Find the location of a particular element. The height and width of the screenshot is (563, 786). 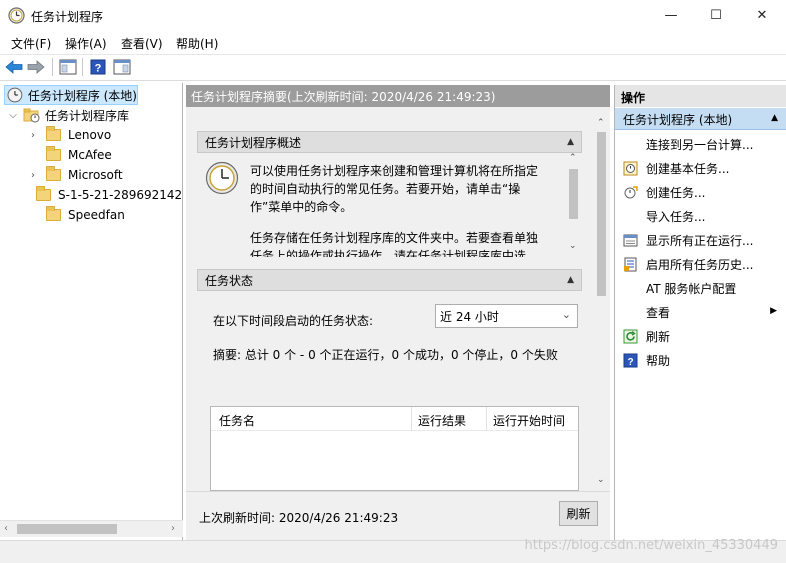

watermark-text: https://blog.csdn.net/weixin_45330449 is located at coordinates (651, 545).